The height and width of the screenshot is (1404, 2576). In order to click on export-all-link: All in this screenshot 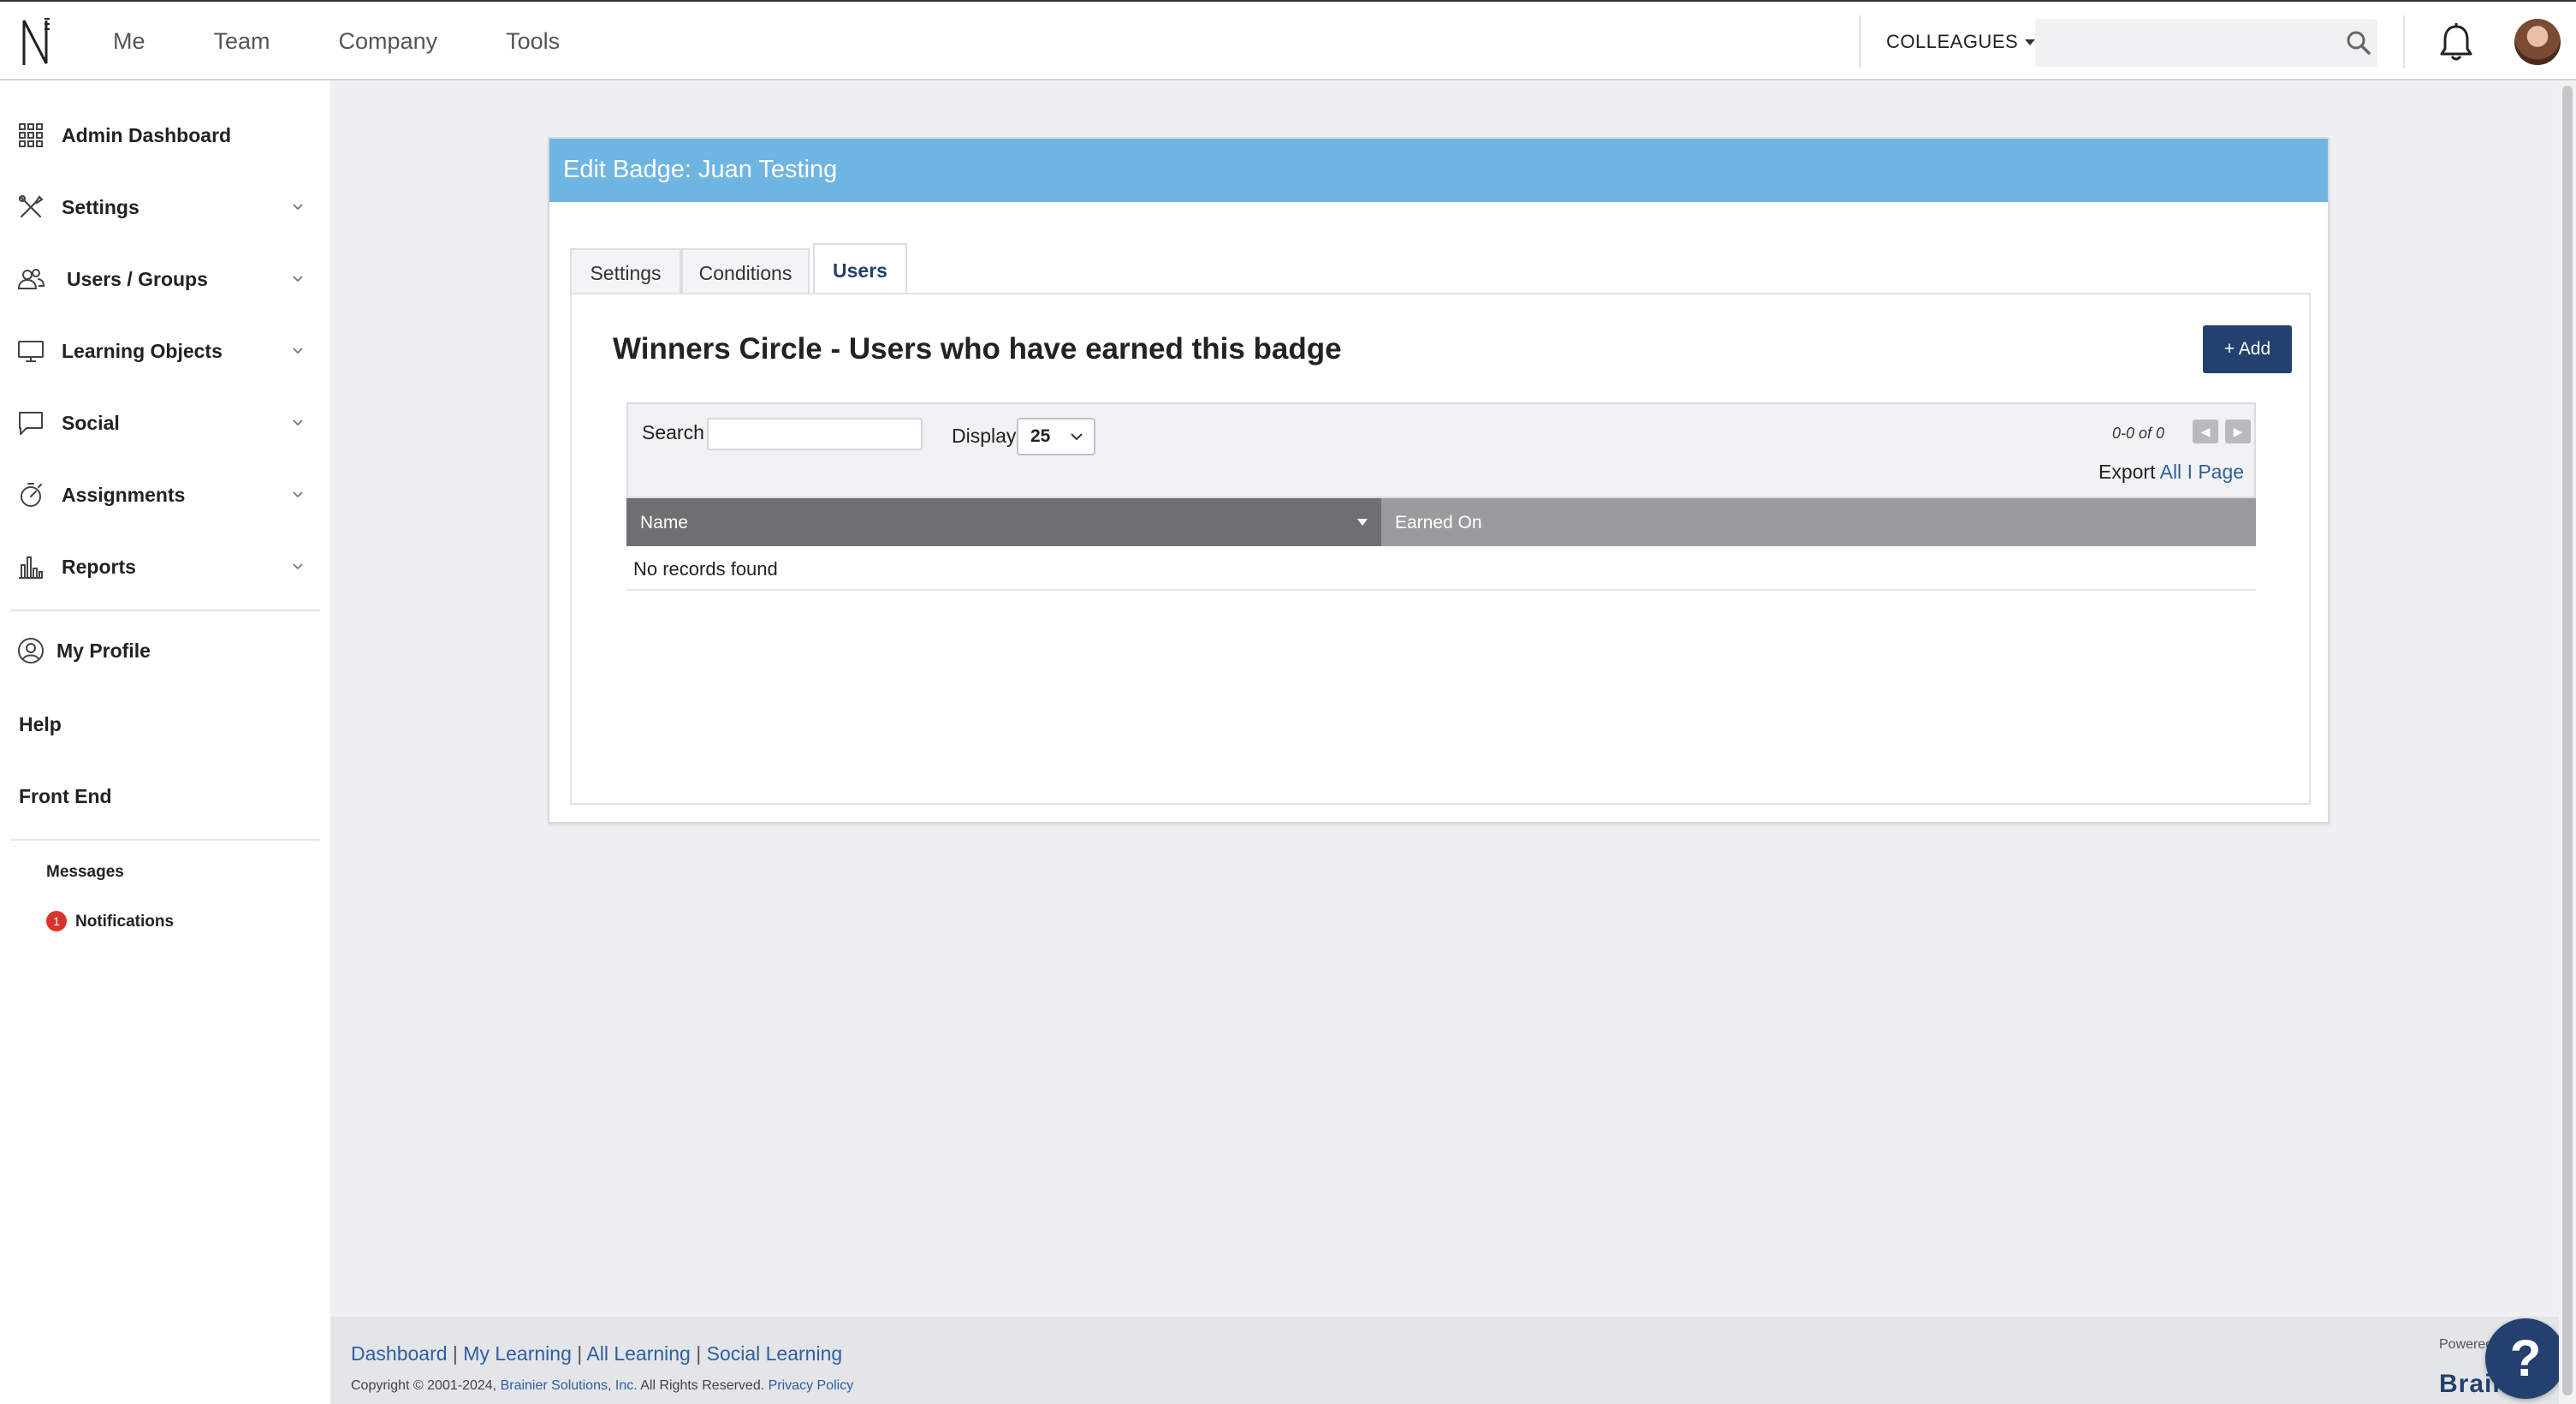, I will do `click(2171, 472)`.